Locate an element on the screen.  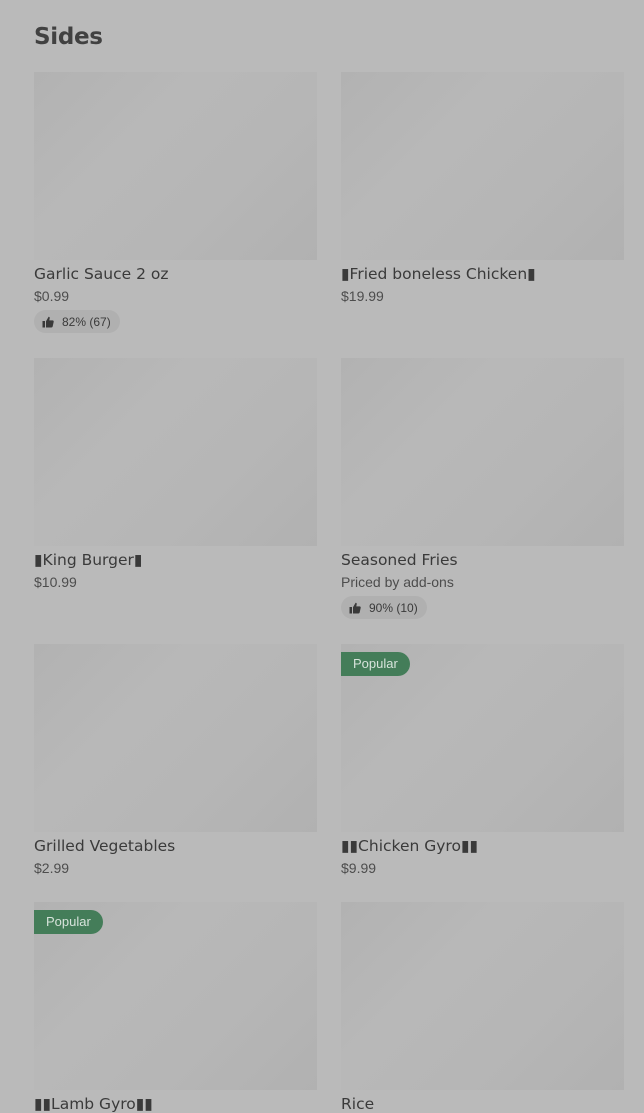
menu-item-card: Popular ▮▮Chicken Gyro▮▮ $9.99 is located at coordinates (482, 760).